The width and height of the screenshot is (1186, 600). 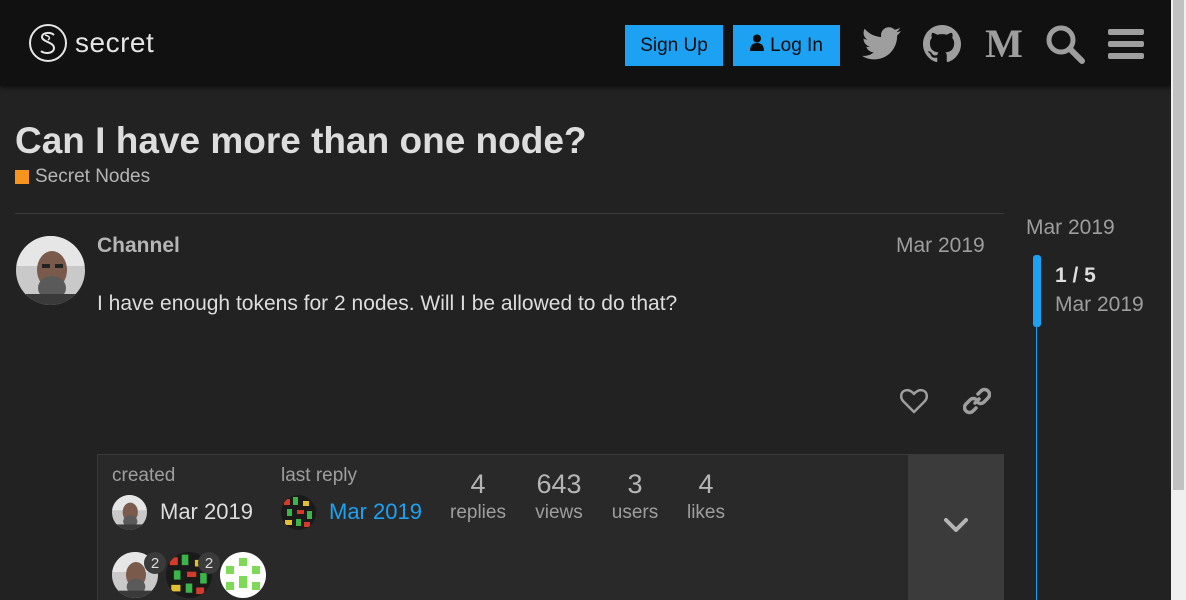 What do you see at coordinates (559, 512) in the screenshot?
I see `stat-views-label: views` at bounding box center [559, 512].